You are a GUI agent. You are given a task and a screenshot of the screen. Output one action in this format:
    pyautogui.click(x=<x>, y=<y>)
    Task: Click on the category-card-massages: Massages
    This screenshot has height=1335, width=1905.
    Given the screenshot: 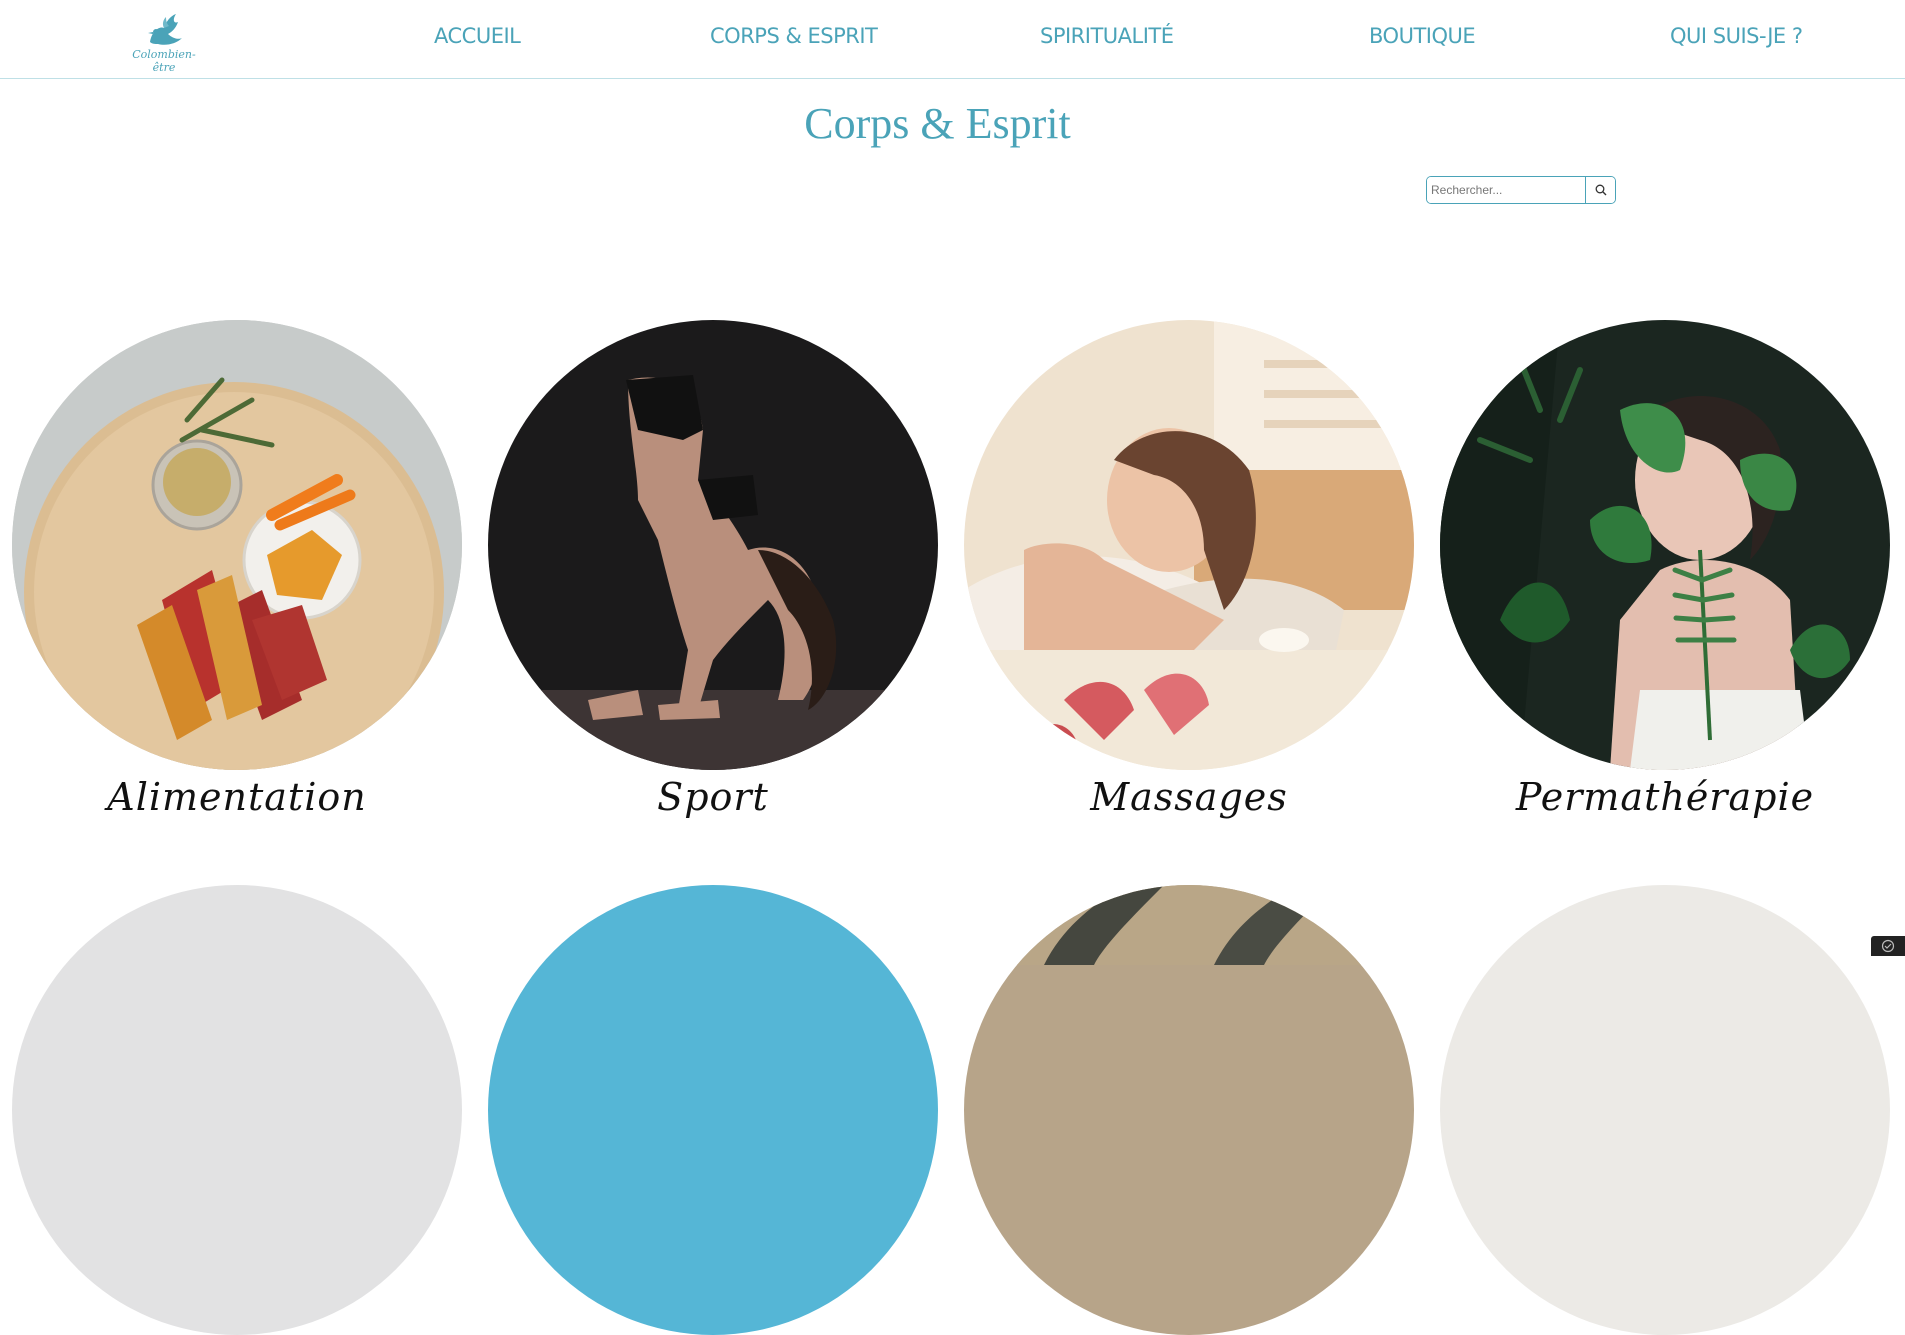 What is the action you would take?
    pyautogui.click(x=1189, y=545)
    